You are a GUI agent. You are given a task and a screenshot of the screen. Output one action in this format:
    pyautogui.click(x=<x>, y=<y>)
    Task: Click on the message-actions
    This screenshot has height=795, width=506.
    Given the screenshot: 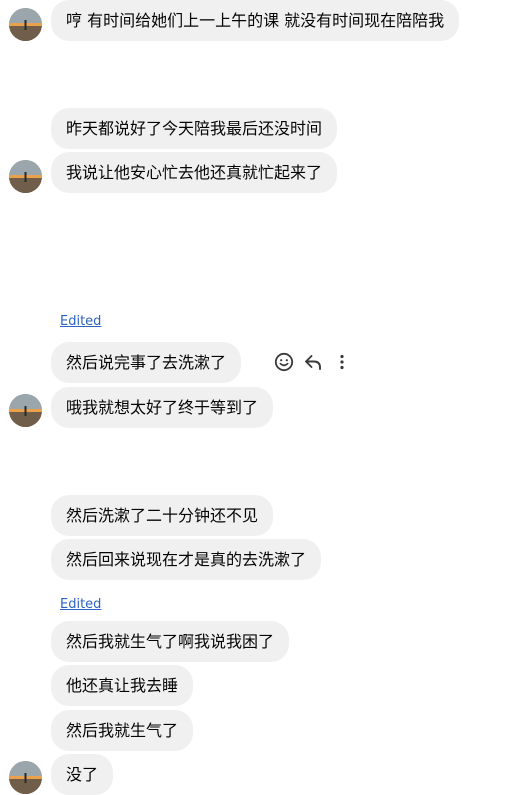 What is the action you would take?
    pyautogui.click(x=313, y=362)
    